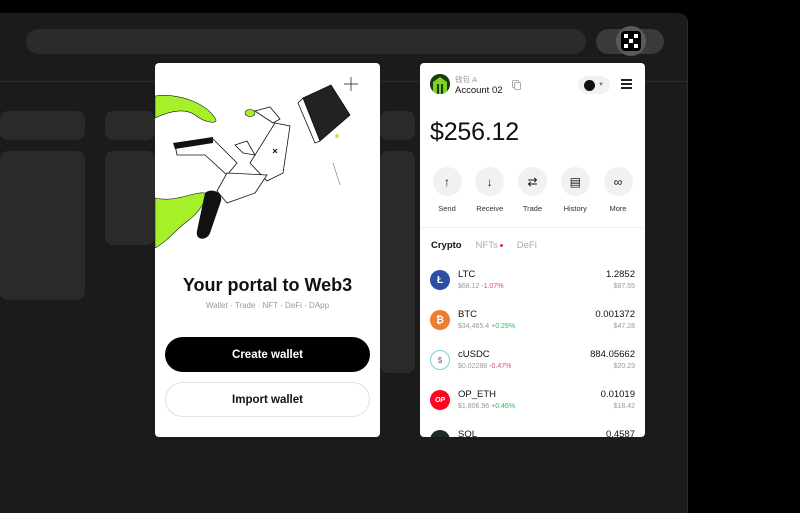  What do you see at coordinates (532, 208) in the screenshot?
I see `trade-label: Trade` at bounding box center [532, 208].